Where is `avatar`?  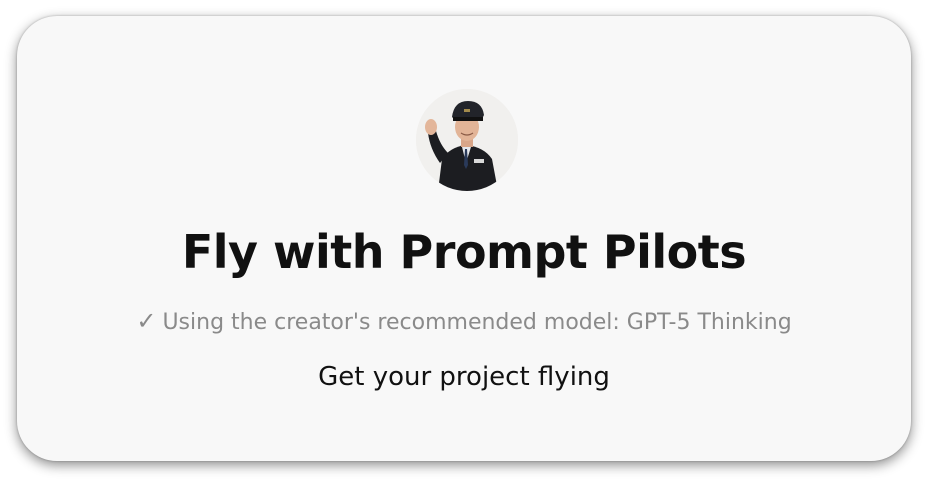 avatar is located at coordinates (467, 140).